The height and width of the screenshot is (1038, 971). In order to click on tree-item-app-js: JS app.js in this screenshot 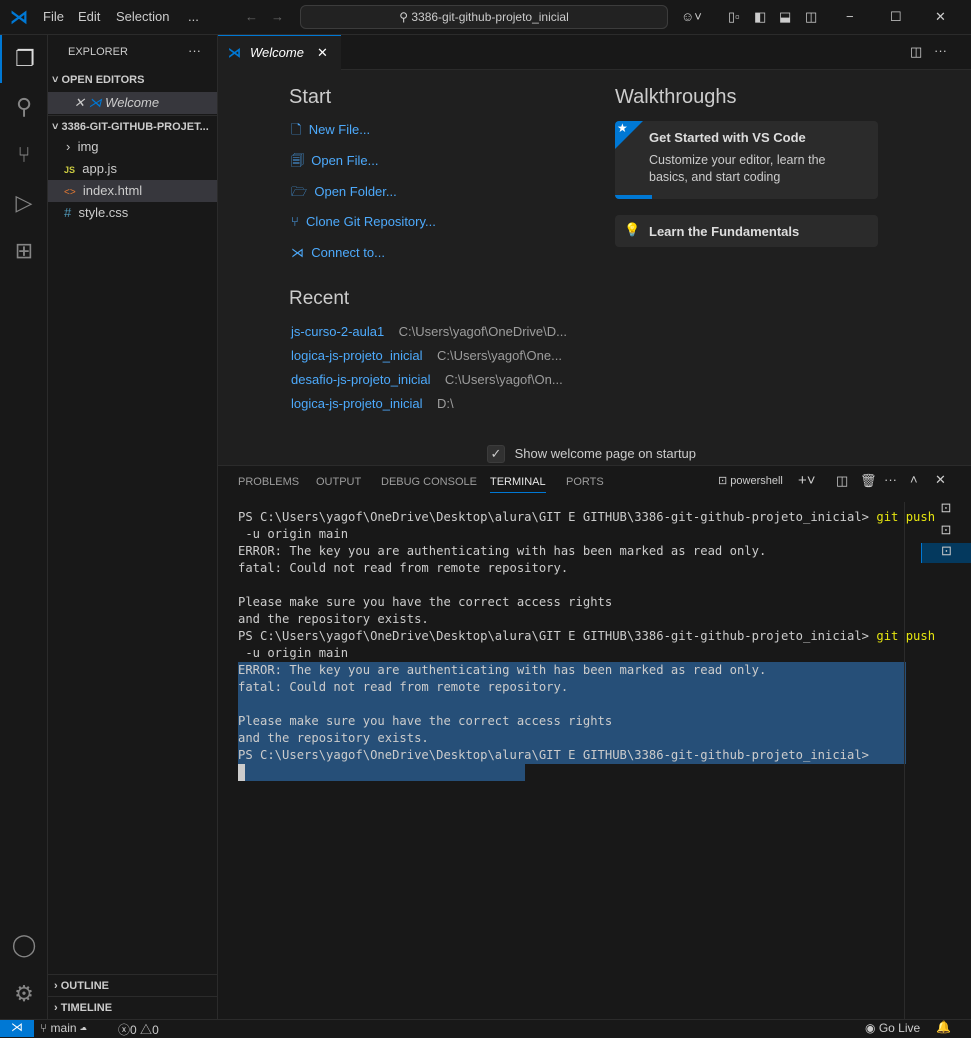, I will do `click(132, 169)`.